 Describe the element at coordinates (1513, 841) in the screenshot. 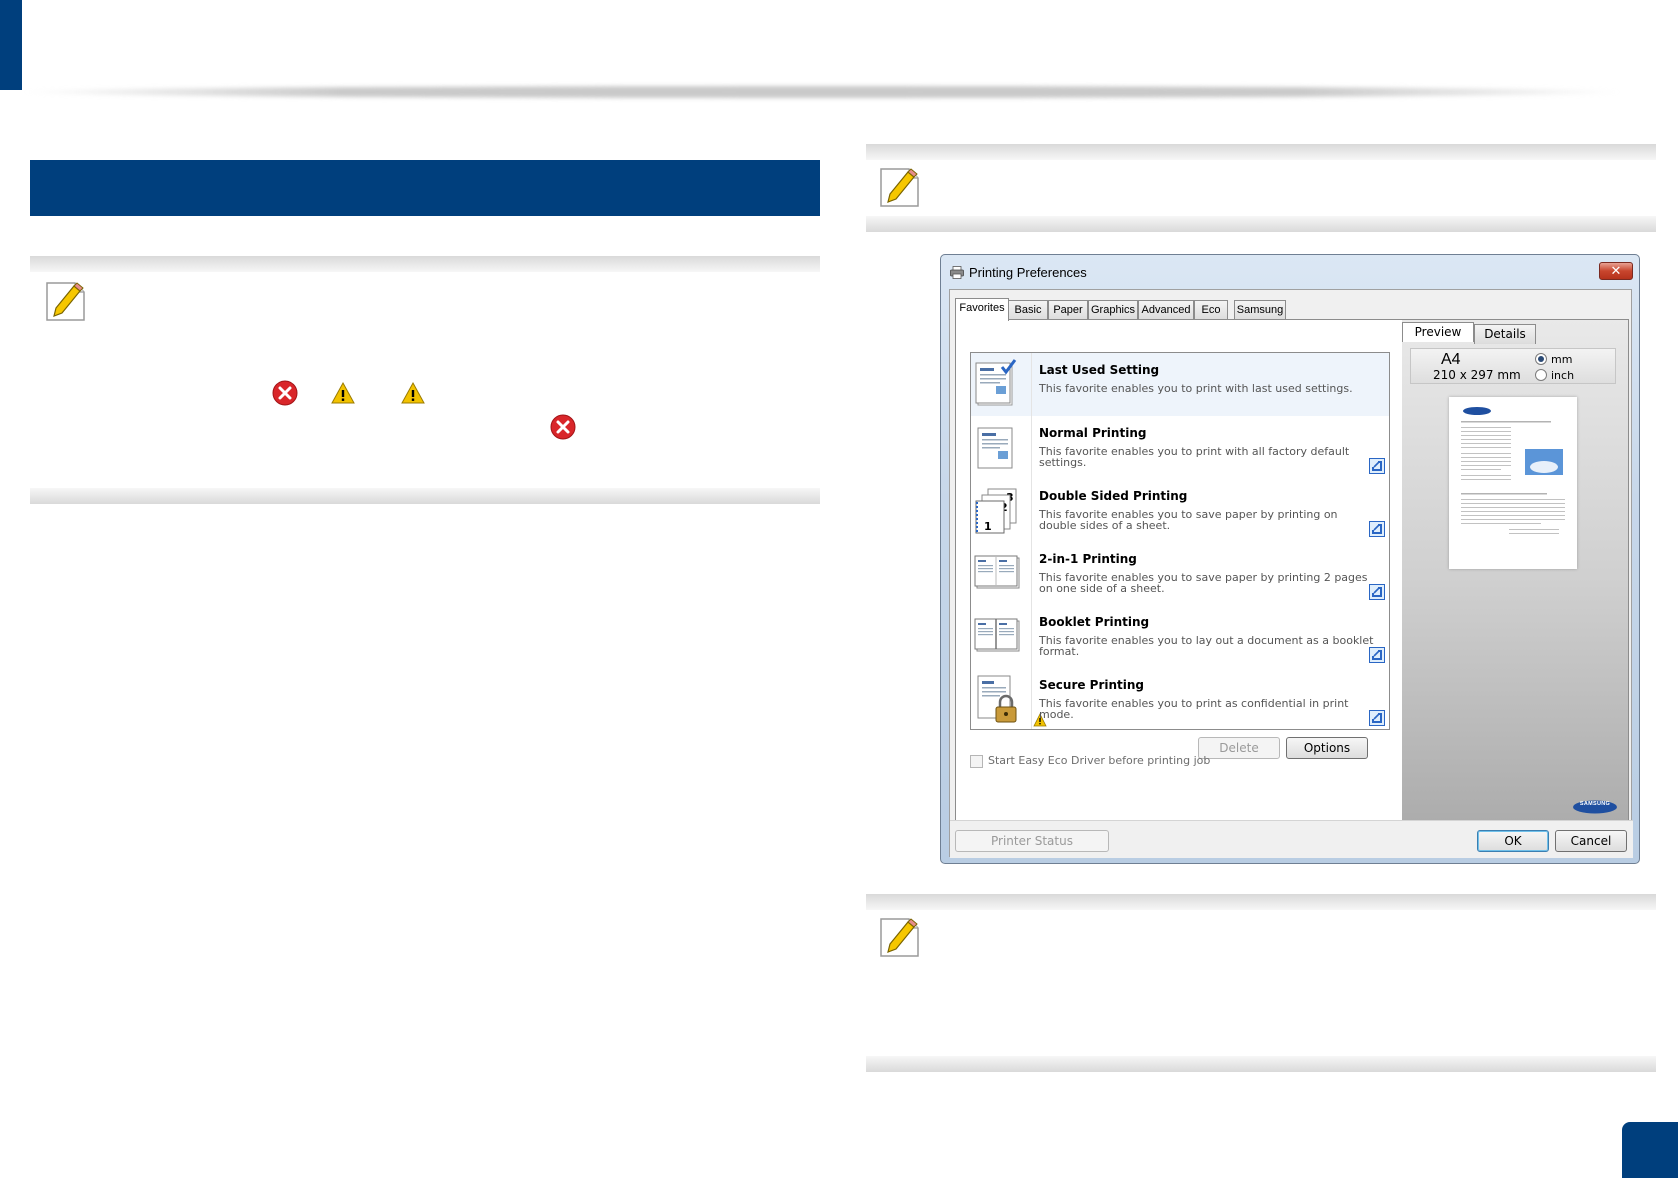

I see `ok-button: OK` at that location.